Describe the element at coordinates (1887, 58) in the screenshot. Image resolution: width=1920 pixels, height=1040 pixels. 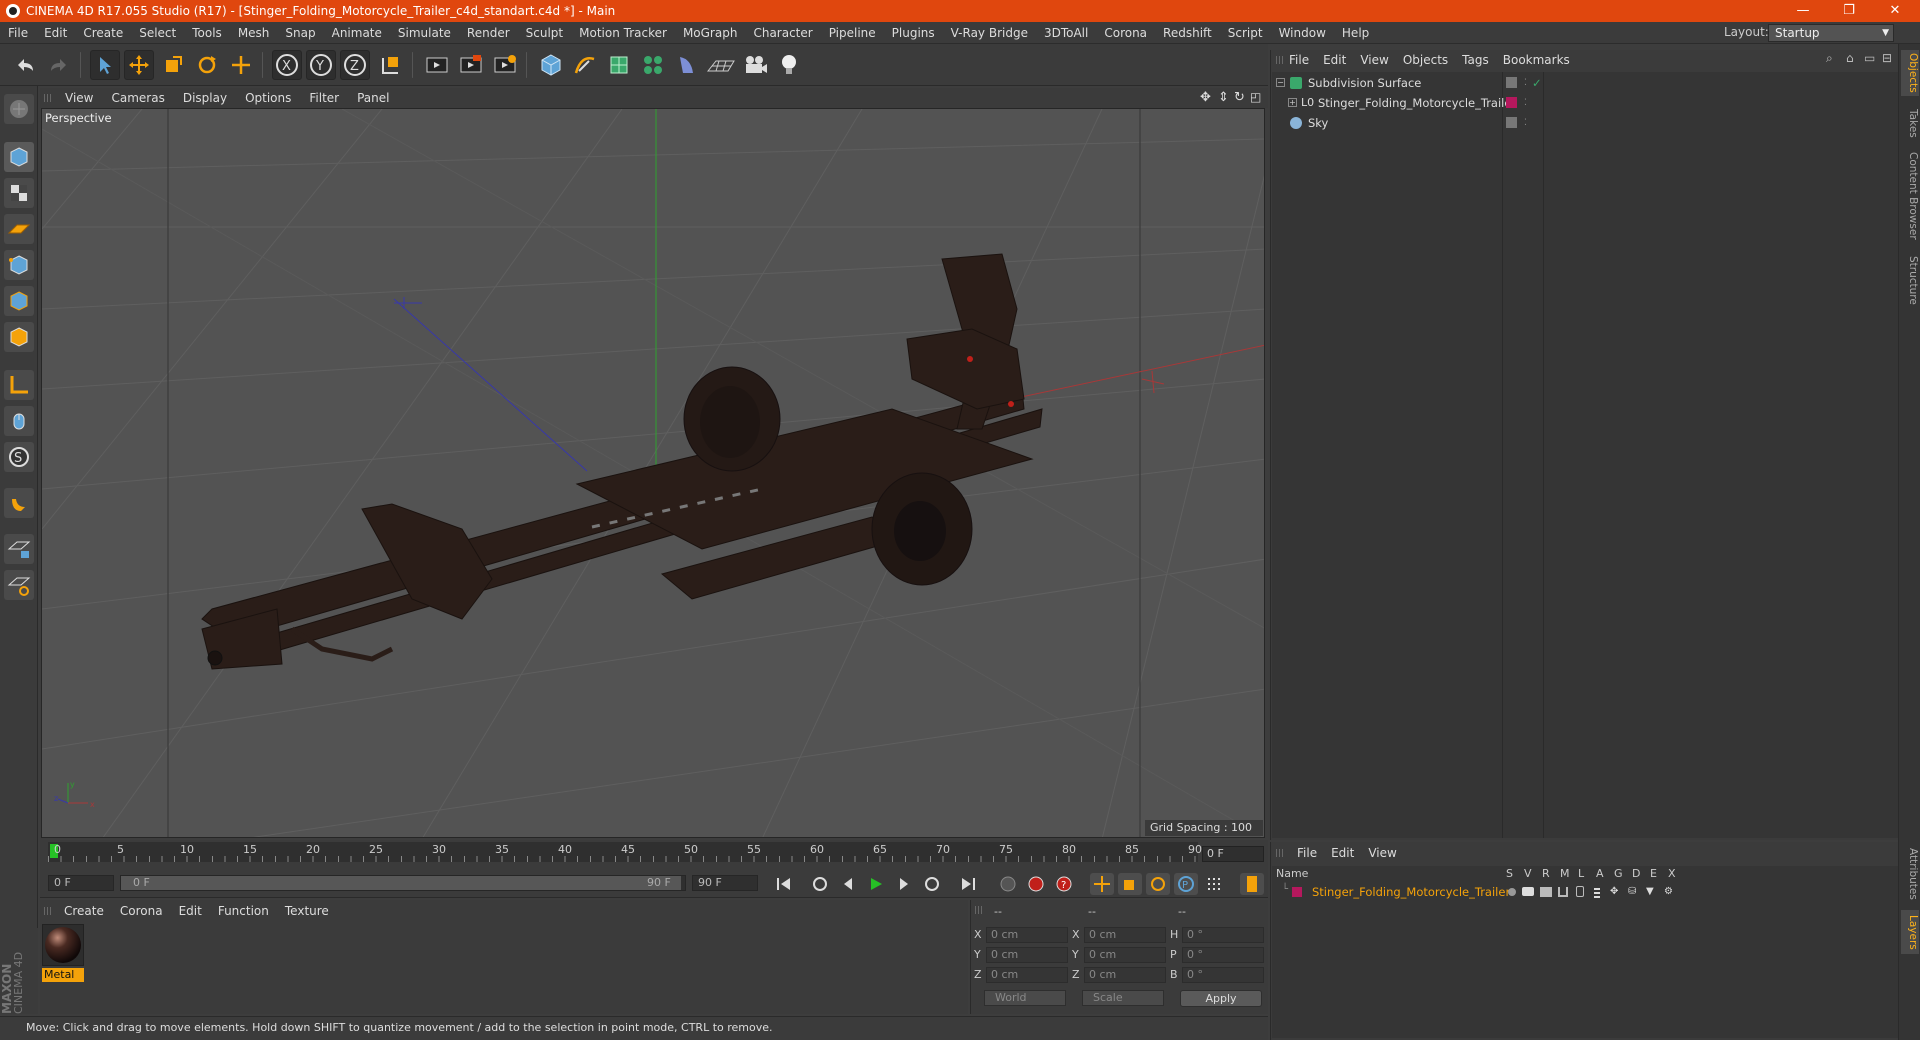
I see `lock-view-icon: ⊟` at that location.